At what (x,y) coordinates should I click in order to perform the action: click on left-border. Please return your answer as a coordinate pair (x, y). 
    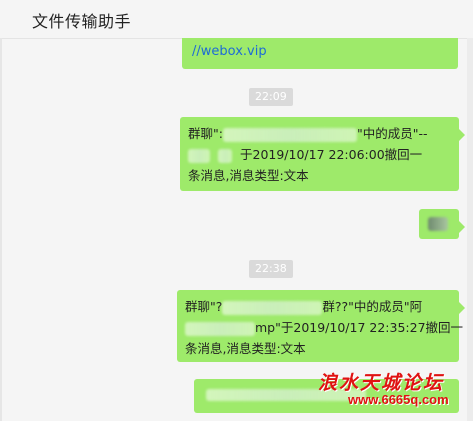
    Looking at the image, I should click on (1, 229).